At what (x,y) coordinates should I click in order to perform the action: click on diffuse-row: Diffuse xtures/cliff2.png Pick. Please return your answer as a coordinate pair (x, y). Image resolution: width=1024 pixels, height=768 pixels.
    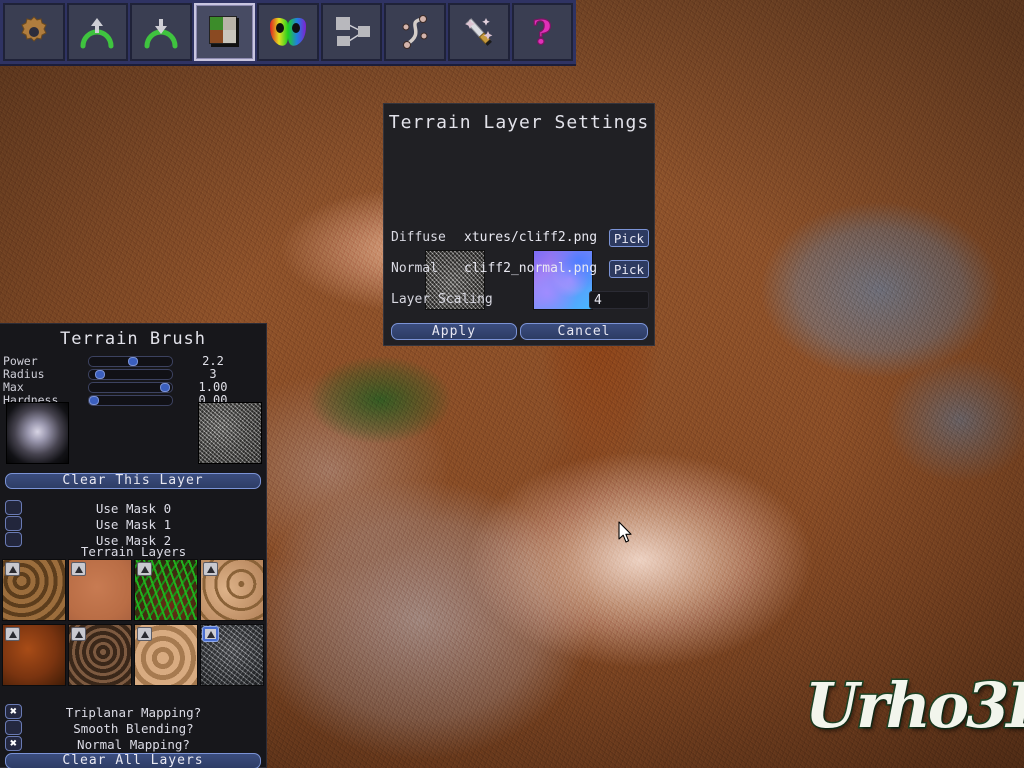
    Looking at the image, I should click on (520, 238).